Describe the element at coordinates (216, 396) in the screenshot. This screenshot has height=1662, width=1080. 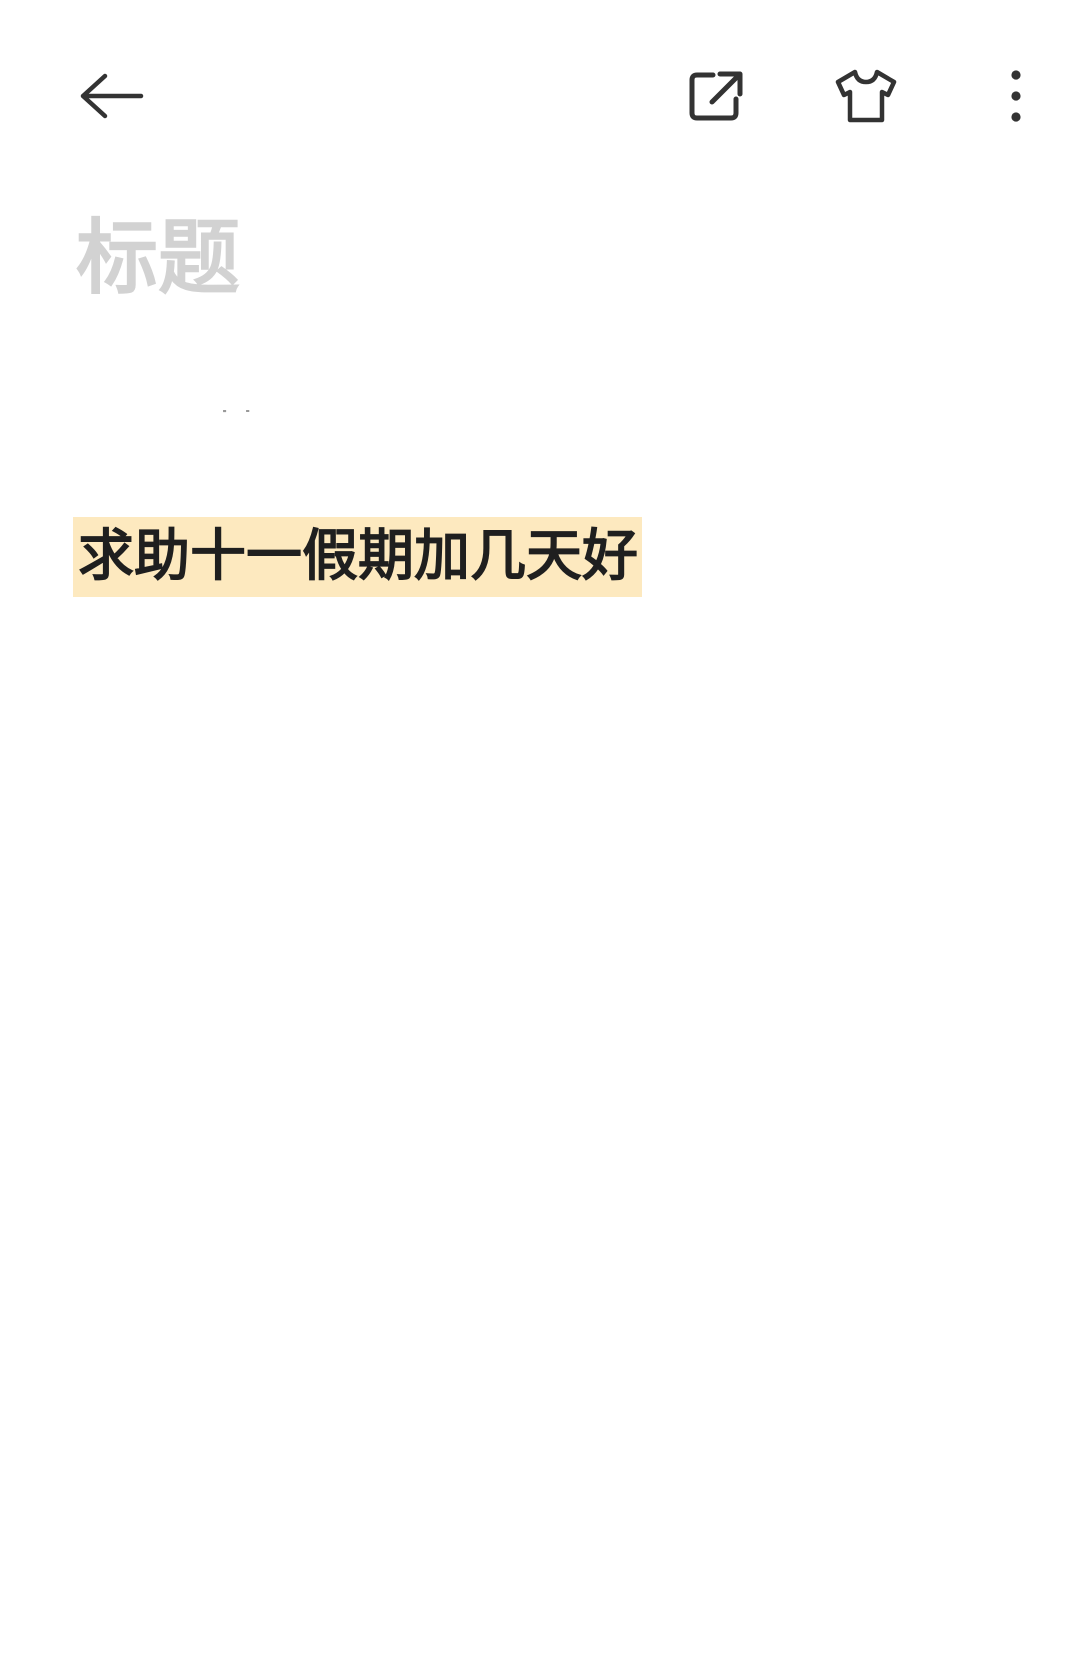
I see `scrolled-text-fragment: 一日` at that location.